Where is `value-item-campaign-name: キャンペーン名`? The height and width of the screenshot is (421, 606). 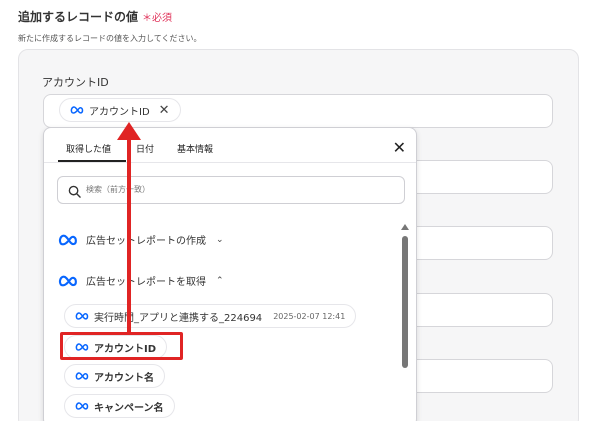 value-item-campaign-name: キャンペーン名 is located at coordinates (119, 406).